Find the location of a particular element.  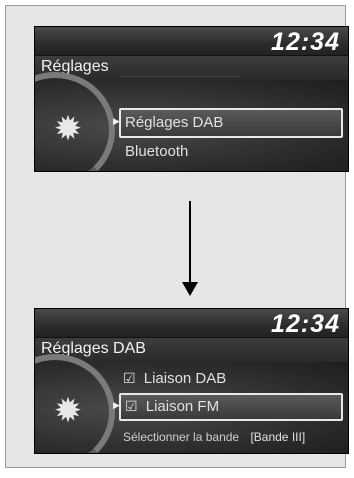

menu-item-bluetooth: Bluetooth is located at coordinates (156, 151).